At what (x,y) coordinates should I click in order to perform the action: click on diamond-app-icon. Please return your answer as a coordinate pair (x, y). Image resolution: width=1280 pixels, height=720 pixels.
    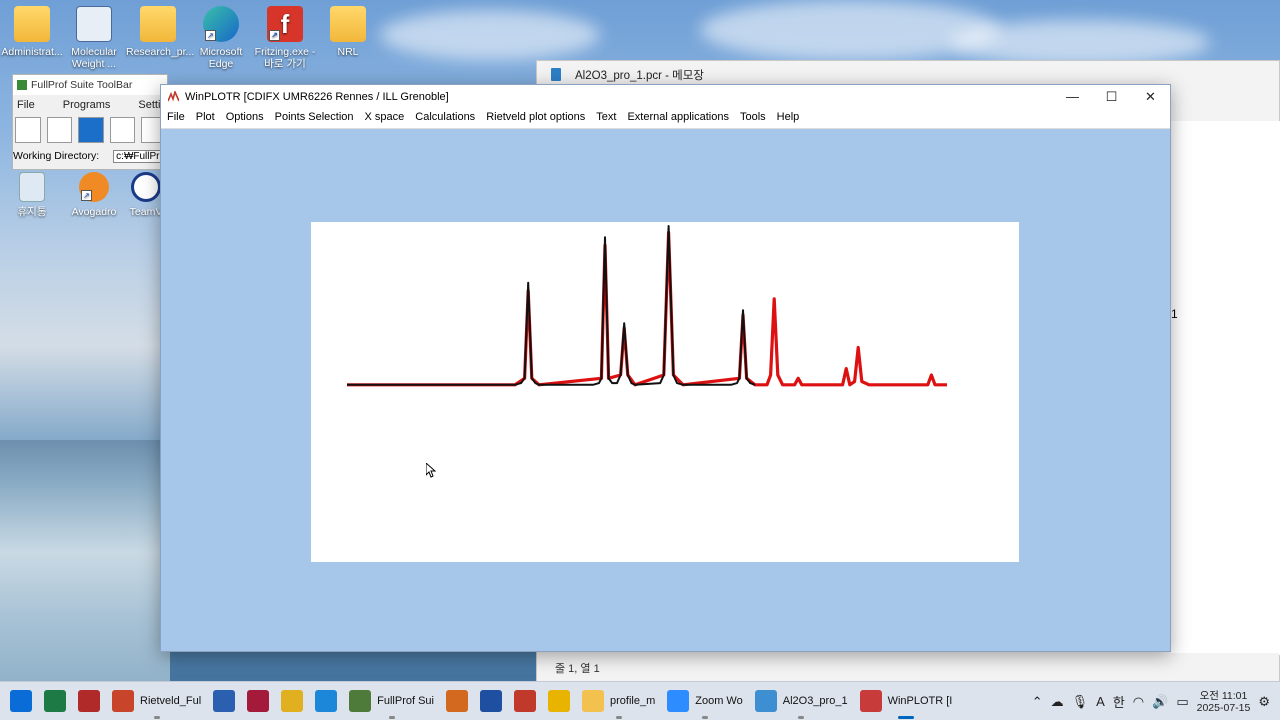
    Looking at the image, I should click on (292, 701).